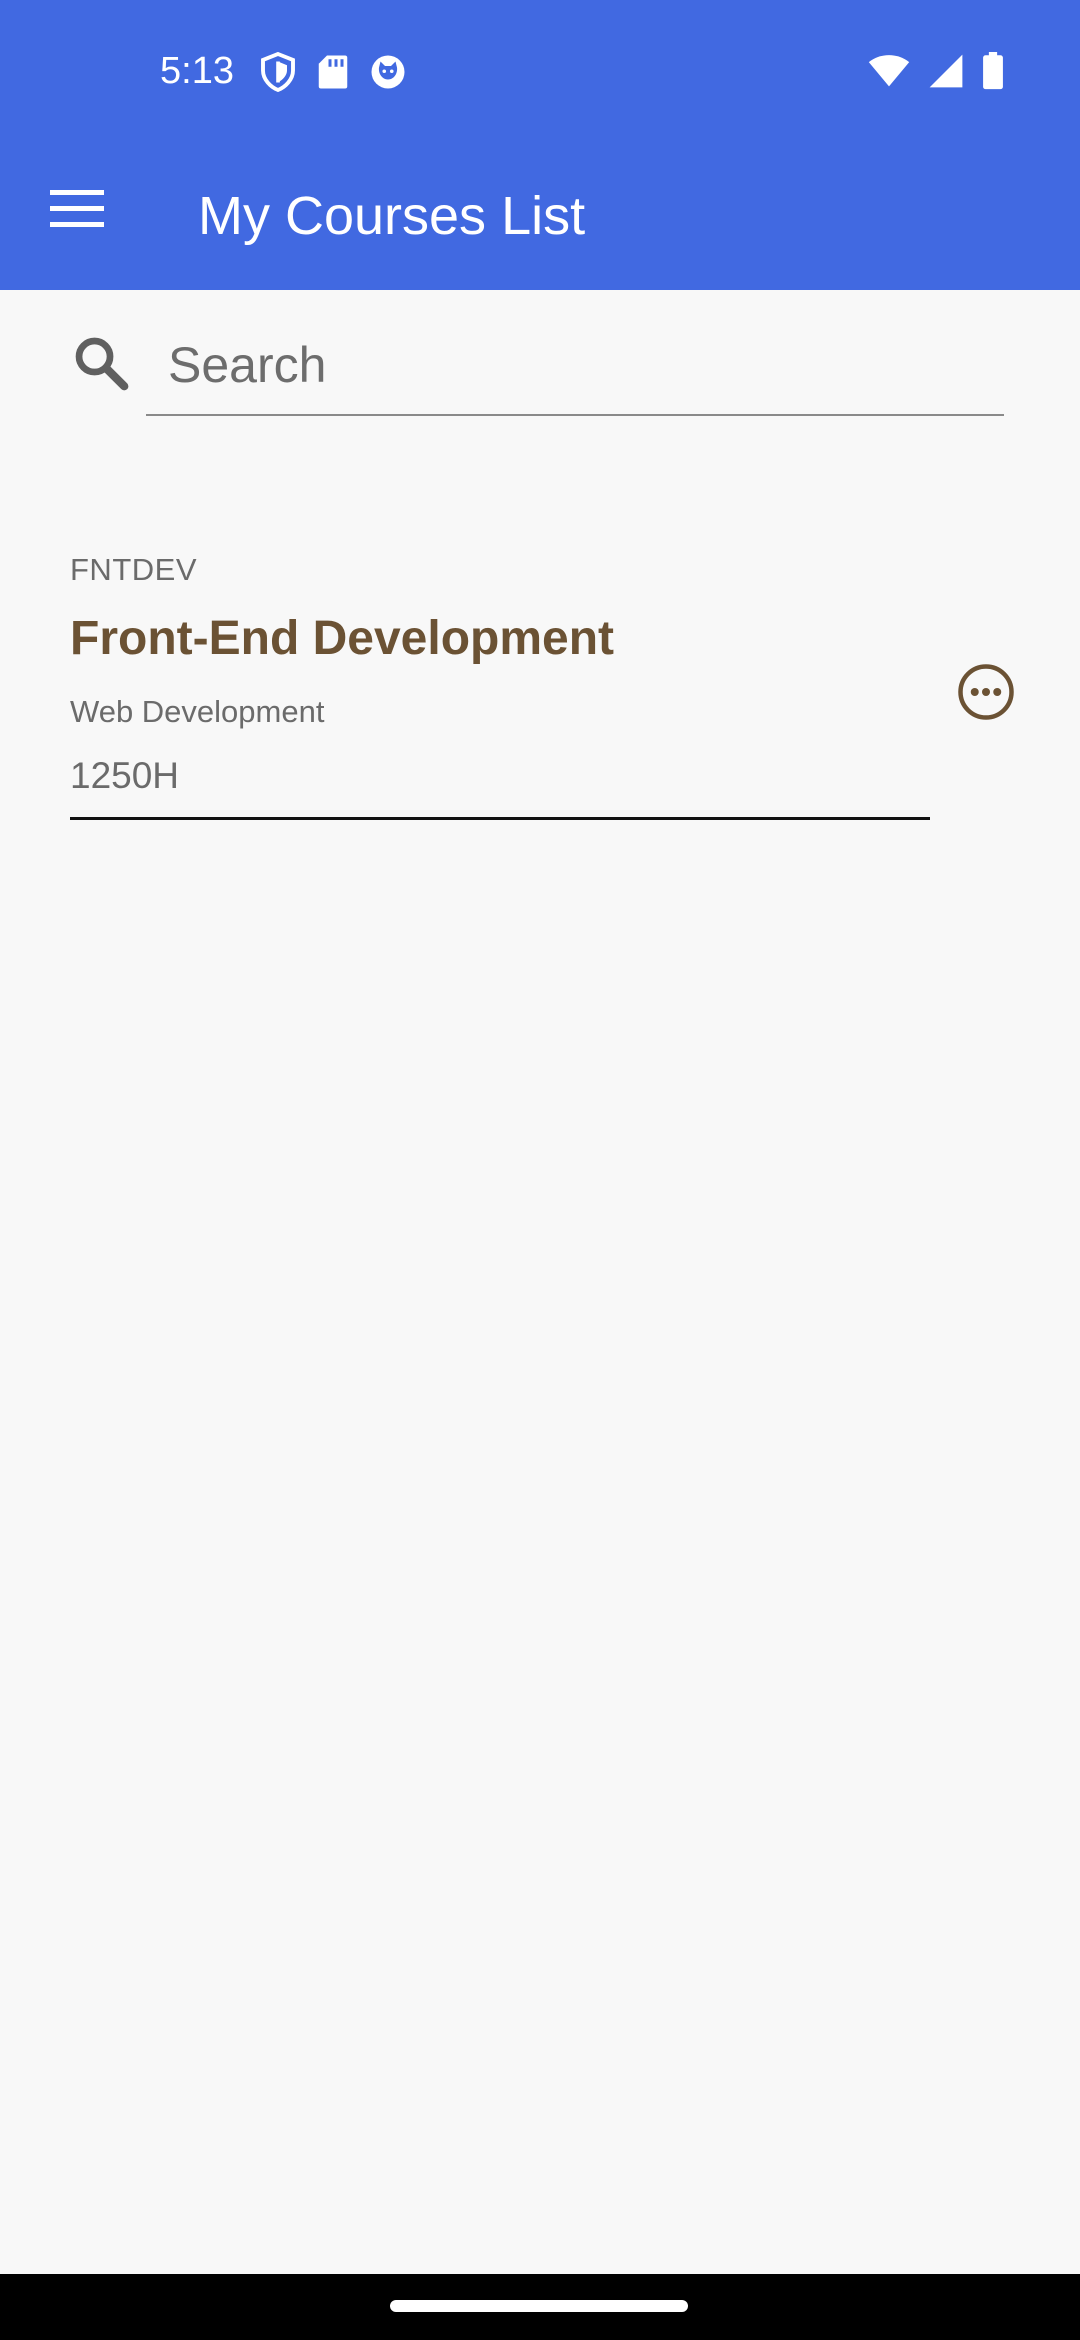 This screenshot has height=2340, width=1080. What do you see at coordinates (197, 71) in the screenshot?
I see `status-time: 5:13` at bounding box center [197, 71].